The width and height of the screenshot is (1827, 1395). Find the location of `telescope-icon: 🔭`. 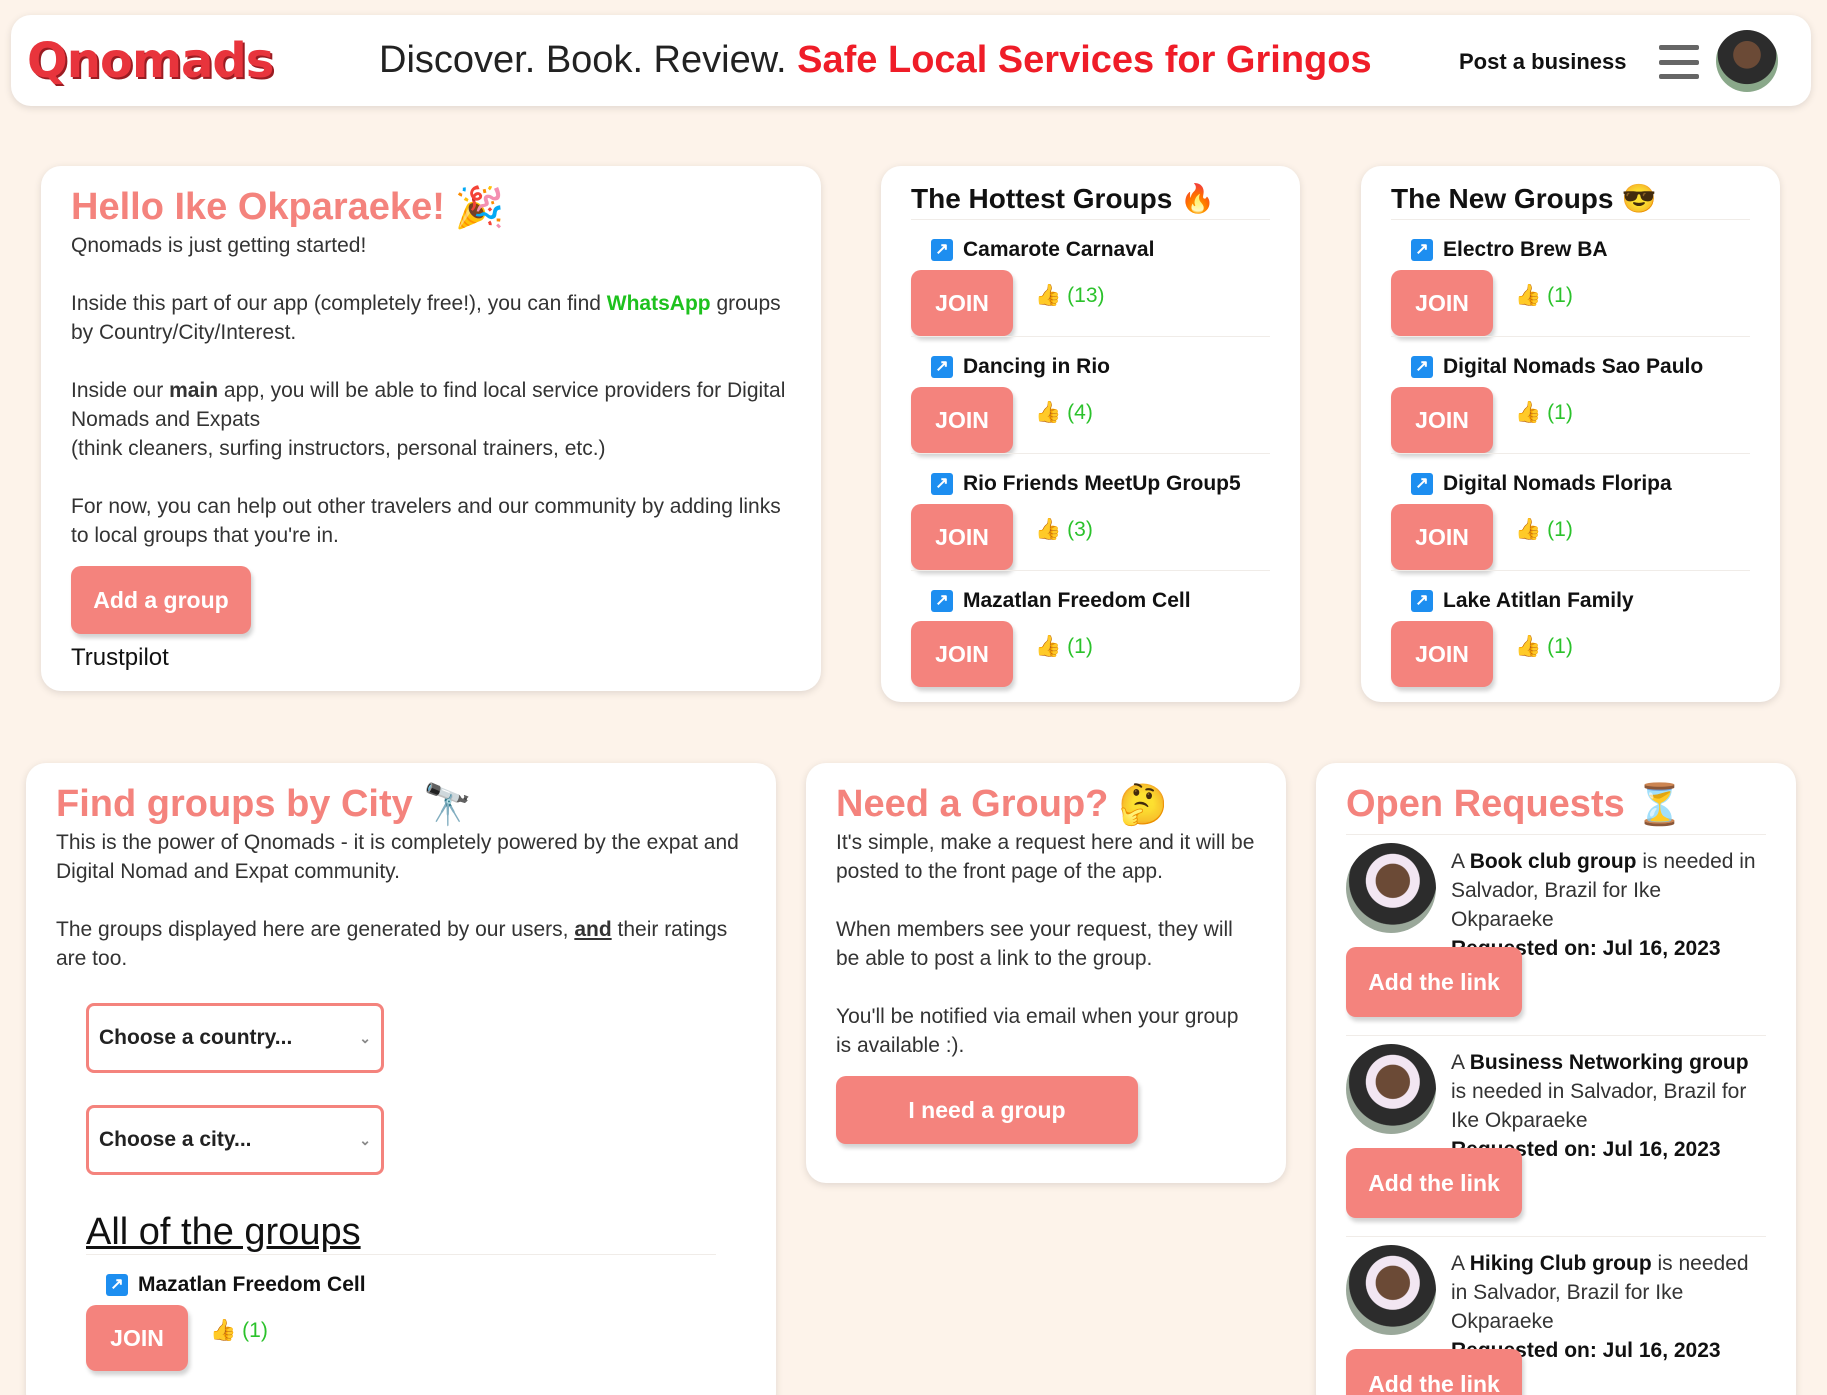

telescope-icon: 🔭 is located at coordinates (447, 805).